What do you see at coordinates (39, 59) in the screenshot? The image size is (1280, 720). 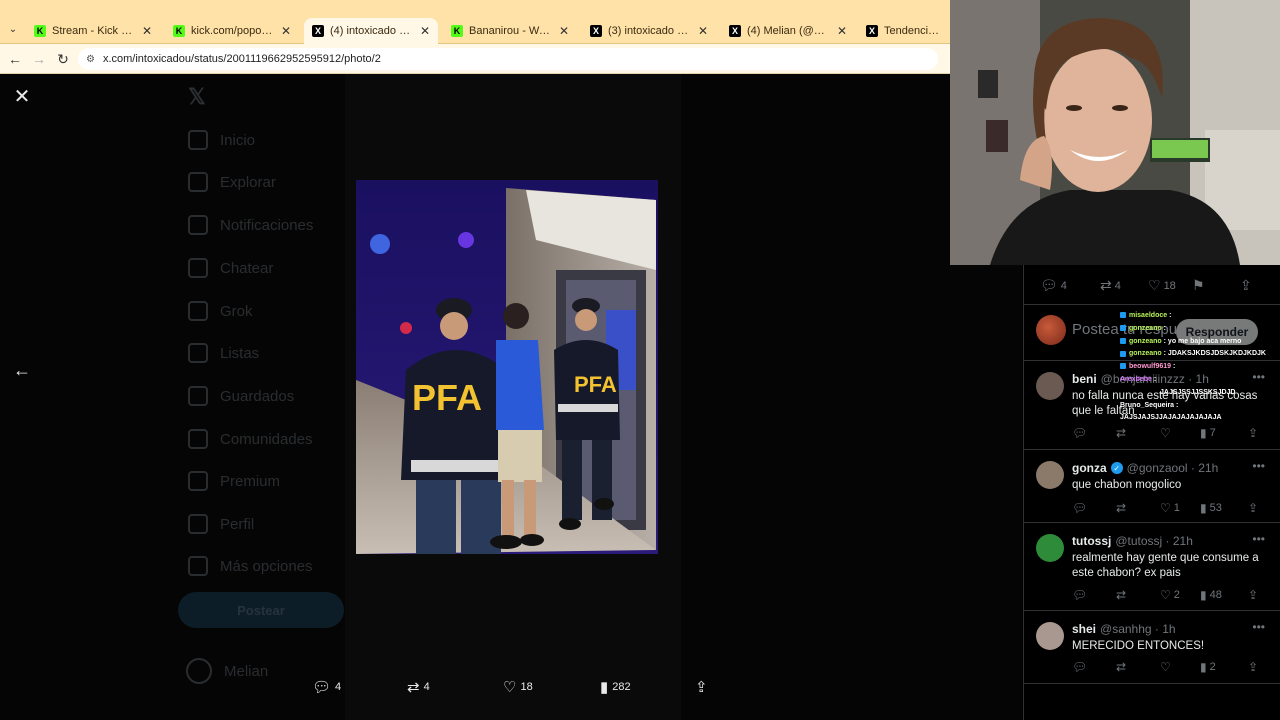 I see `forward-icon: →` at bounding box center [39, 59].